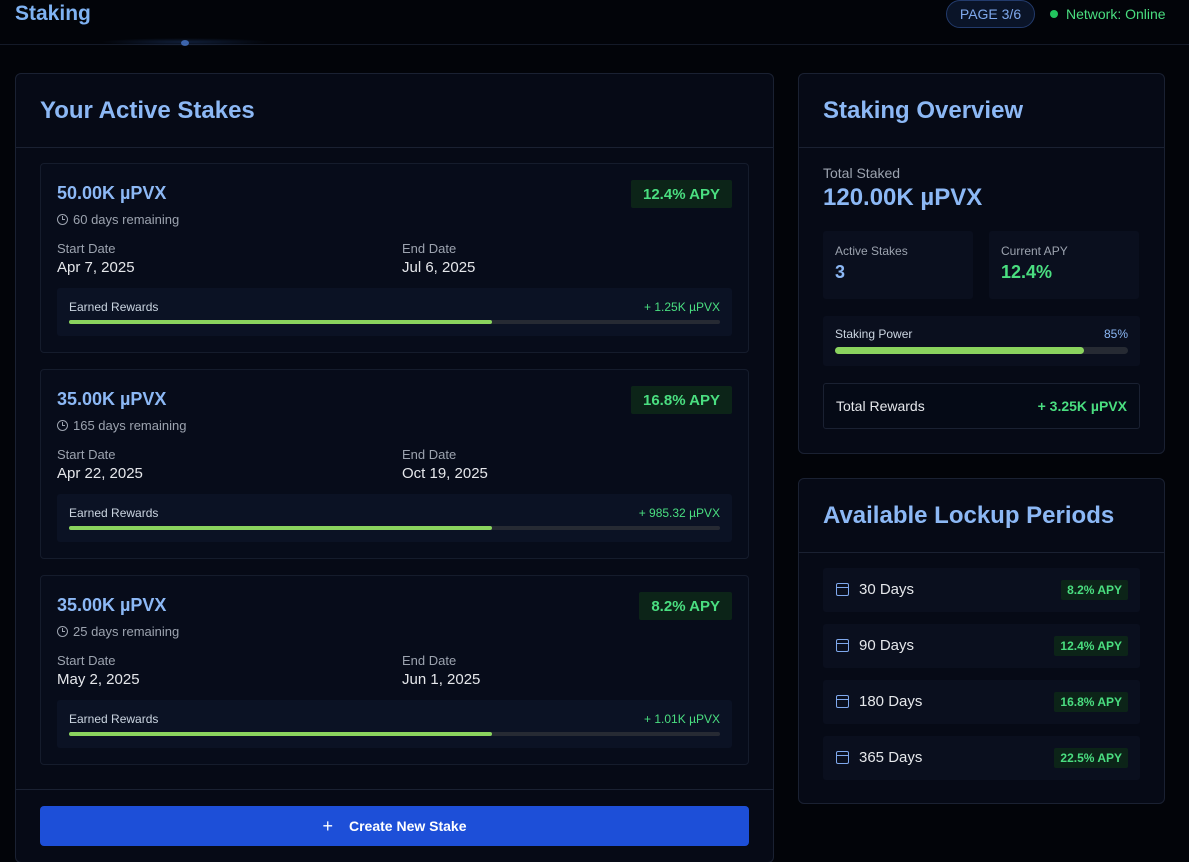  Describe the element at coordinates (981, 341) in the screenshot. I see `staking-power: Staking Power 85%` at that location.